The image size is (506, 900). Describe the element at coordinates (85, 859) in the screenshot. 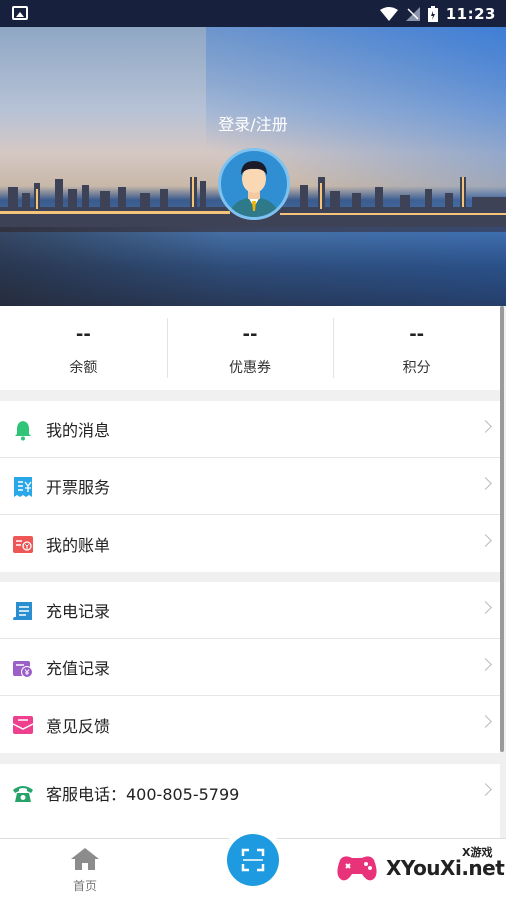

I see `home-icon` at that location.